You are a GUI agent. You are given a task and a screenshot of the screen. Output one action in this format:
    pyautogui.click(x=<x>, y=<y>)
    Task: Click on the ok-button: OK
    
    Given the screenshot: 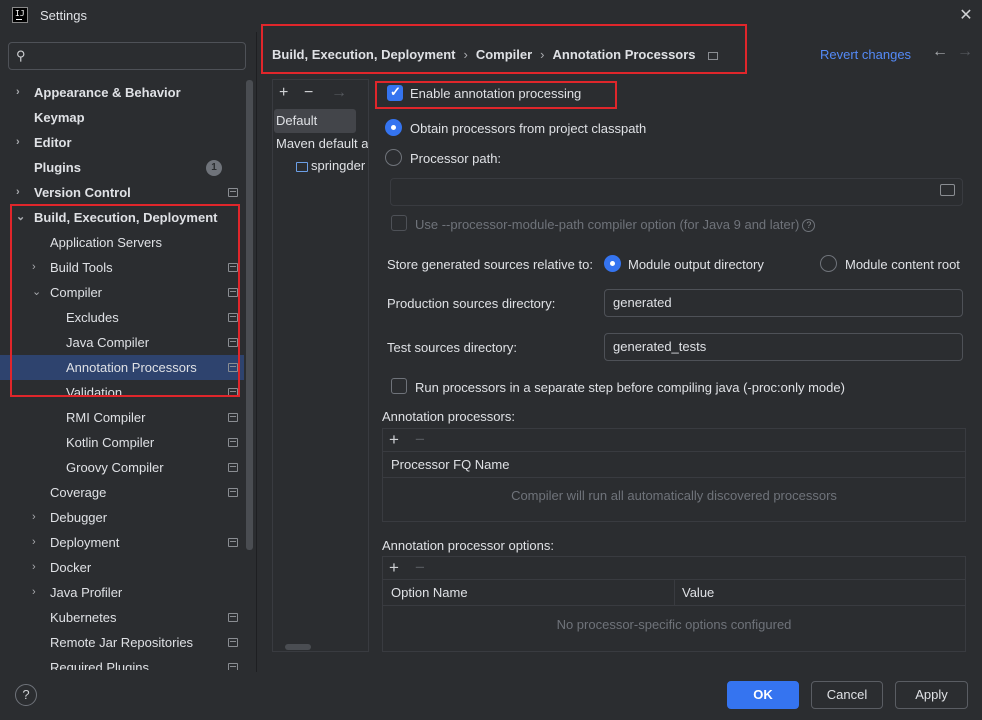 What is the action you would take?
    pyautogui.click(x=763, y=695)
    